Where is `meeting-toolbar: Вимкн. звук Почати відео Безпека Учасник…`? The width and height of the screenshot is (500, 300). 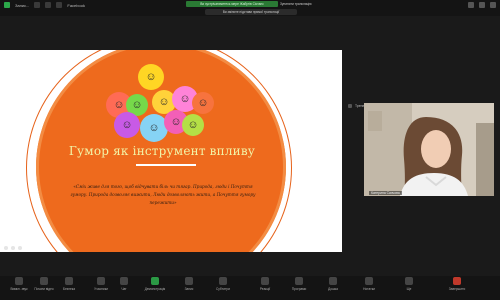
meeting-toolbar: Вимкн. звук Почати відео Безпека Учасник… is located at coordinates (250, 288).